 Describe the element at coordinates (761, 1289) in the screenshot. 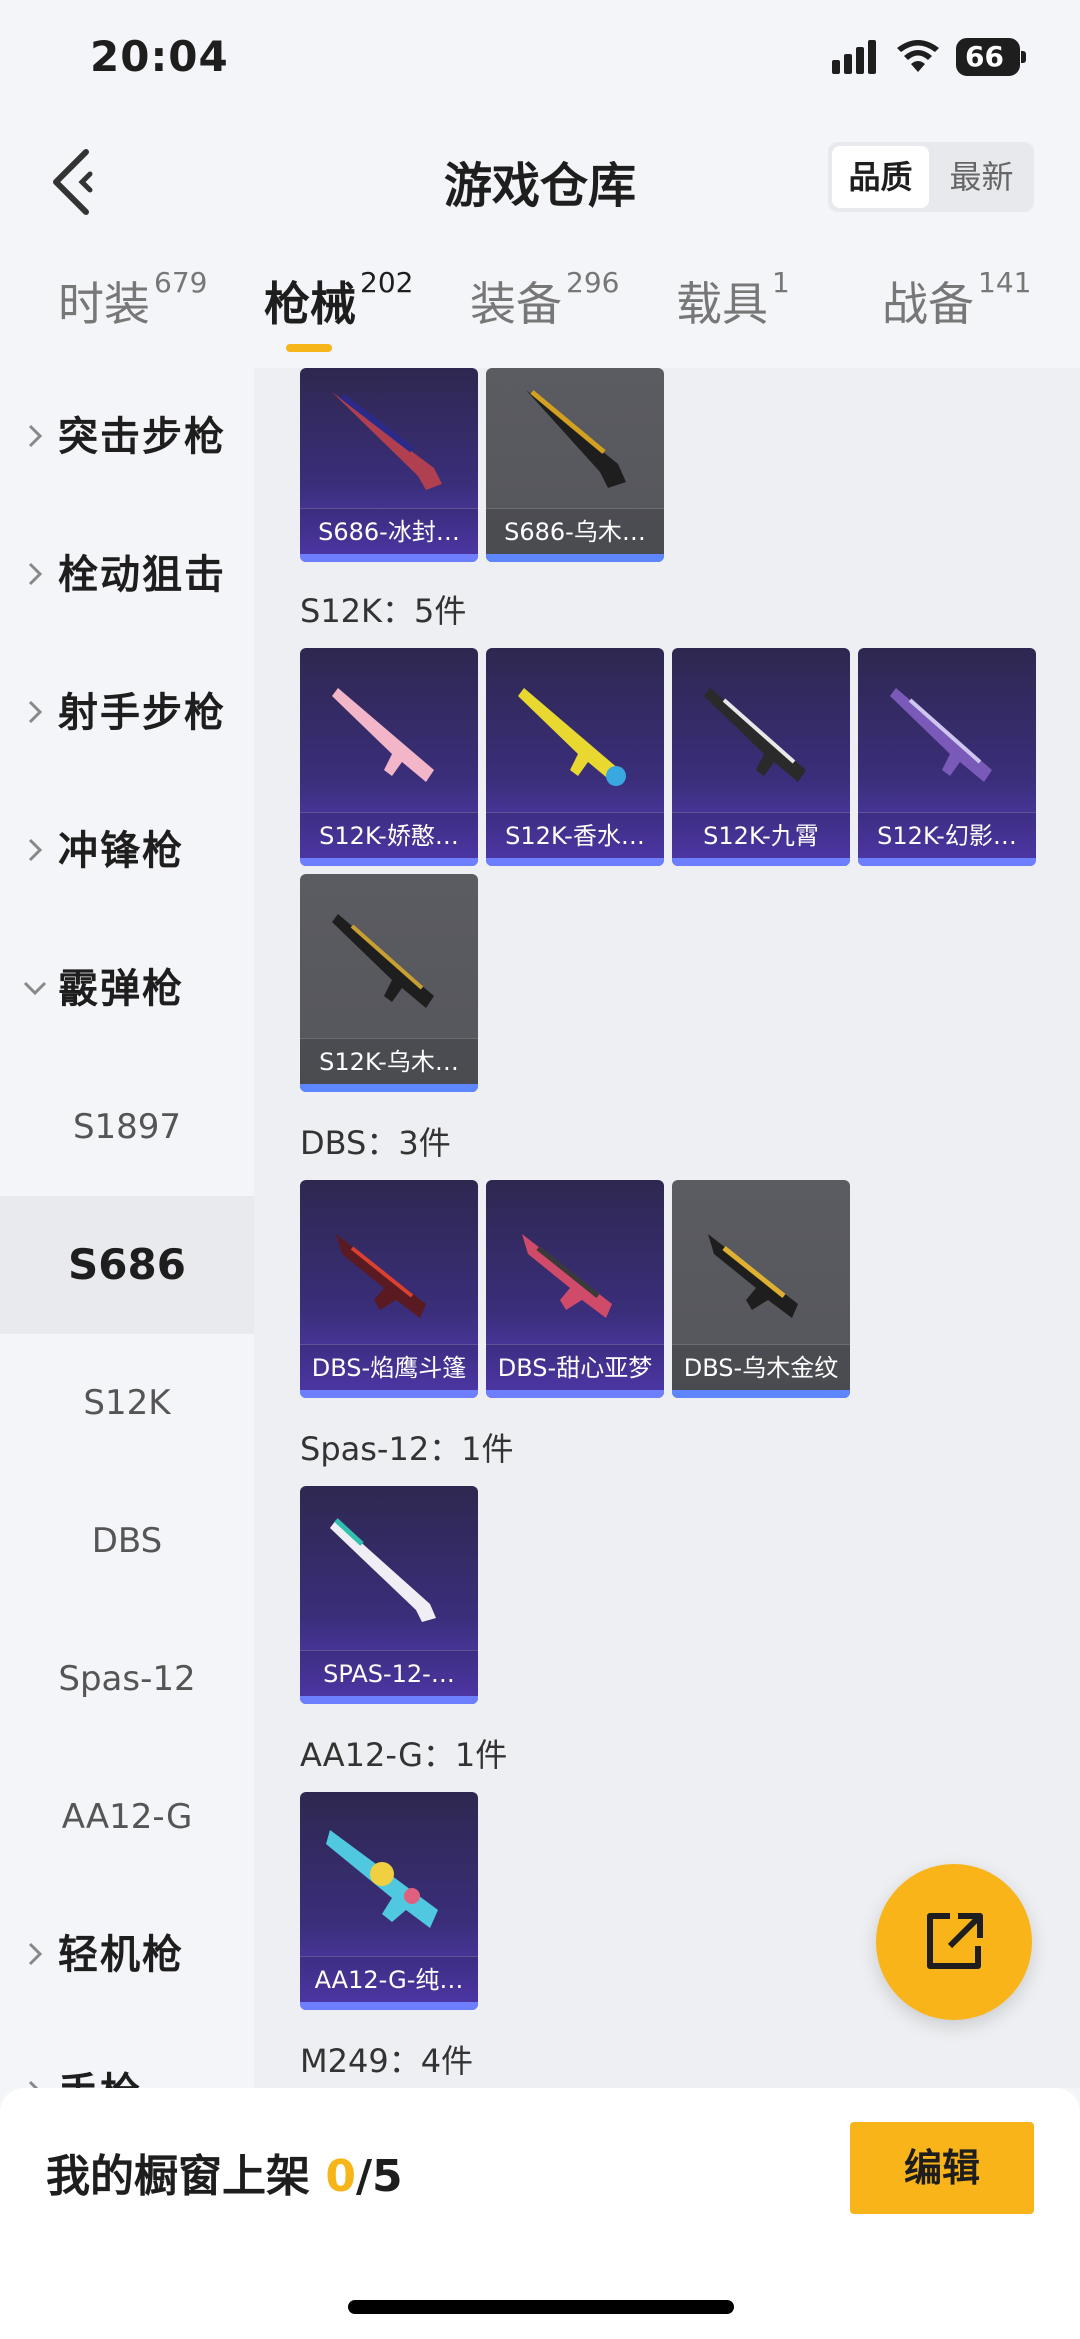

I see `skin-card: DBS-乌木金纹` at that location.